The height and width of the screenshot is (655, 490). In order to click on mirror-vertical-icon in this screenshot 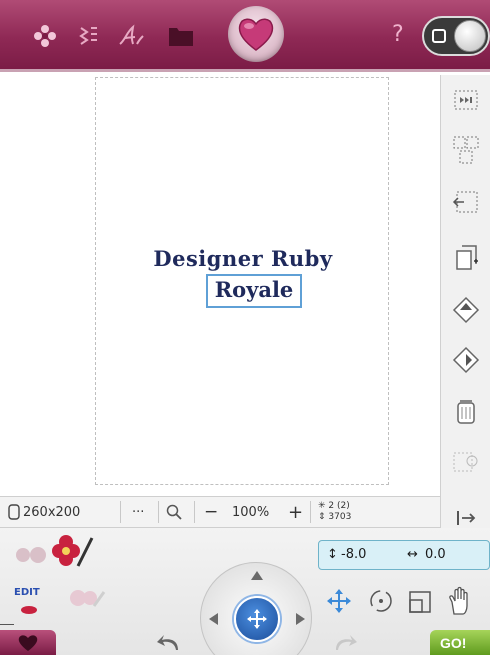, I will do `click(466, 310)`.